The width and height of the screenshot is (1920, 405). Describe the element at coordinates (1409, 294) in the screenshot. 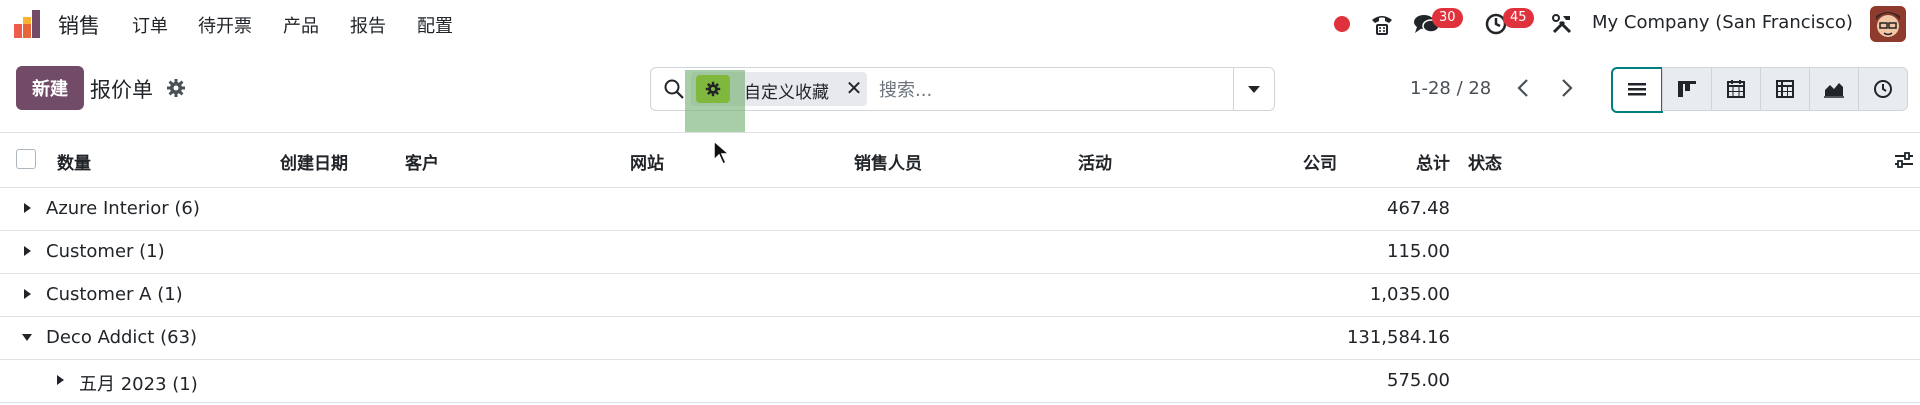

I see `group-total: 1,035.00` at that location.